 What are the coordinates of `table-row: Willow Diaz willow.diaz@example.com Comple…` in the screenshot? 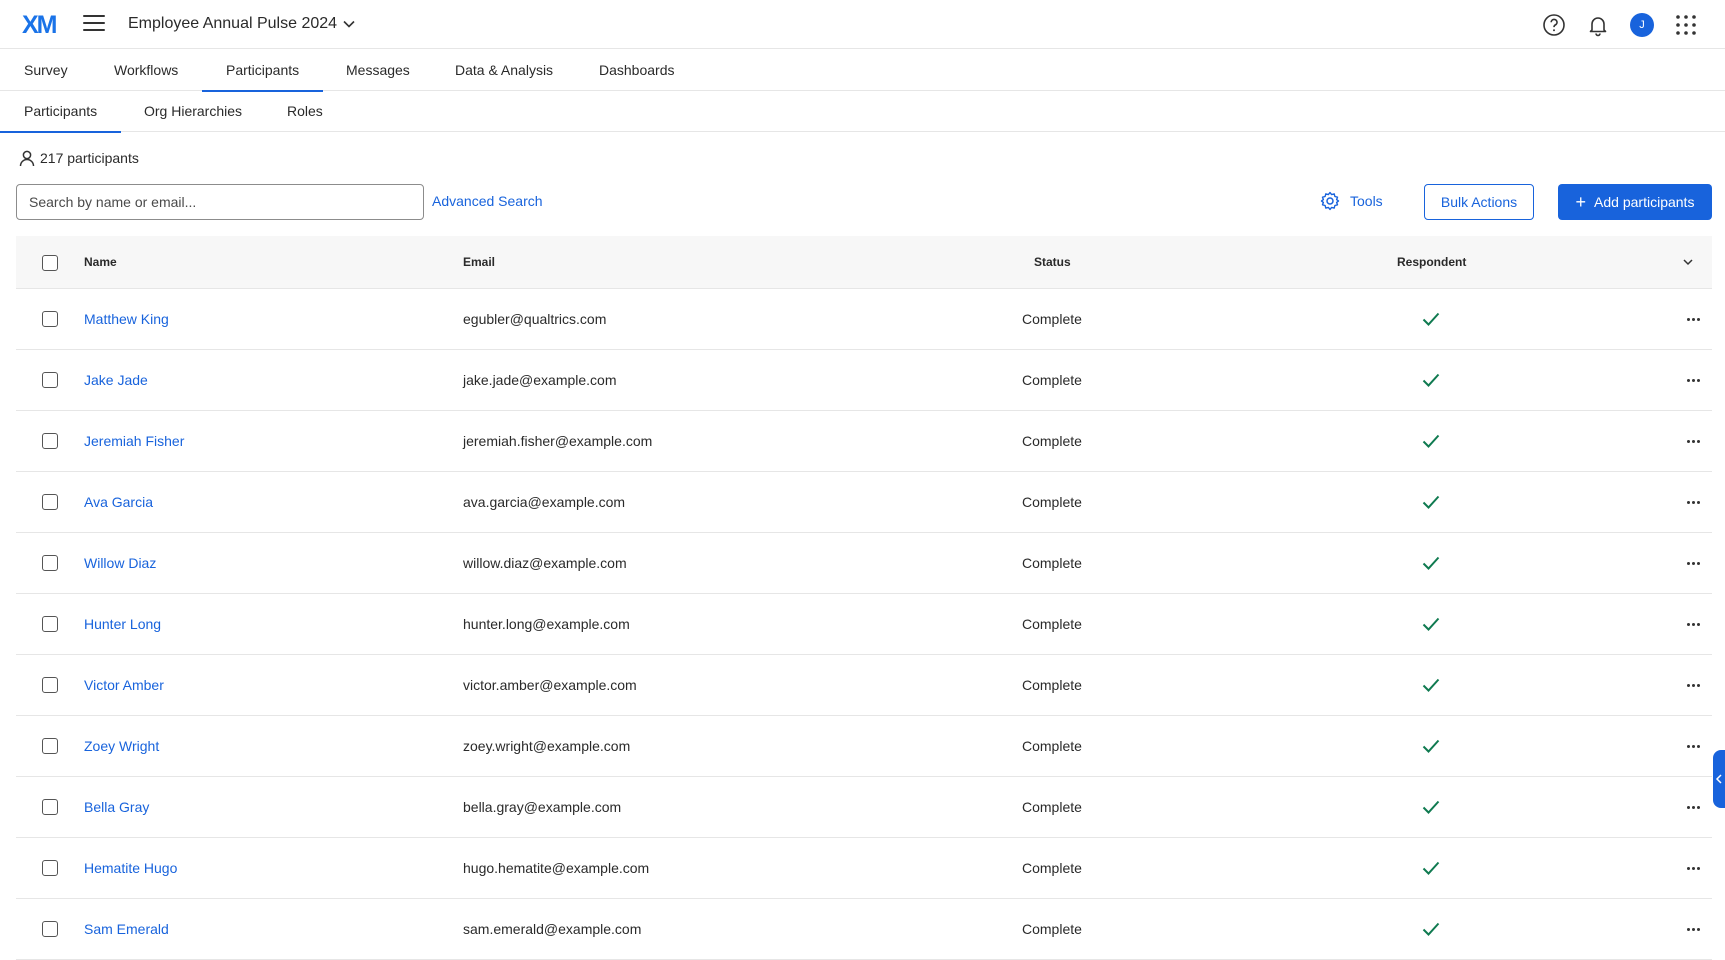 It's located at (864, 563).